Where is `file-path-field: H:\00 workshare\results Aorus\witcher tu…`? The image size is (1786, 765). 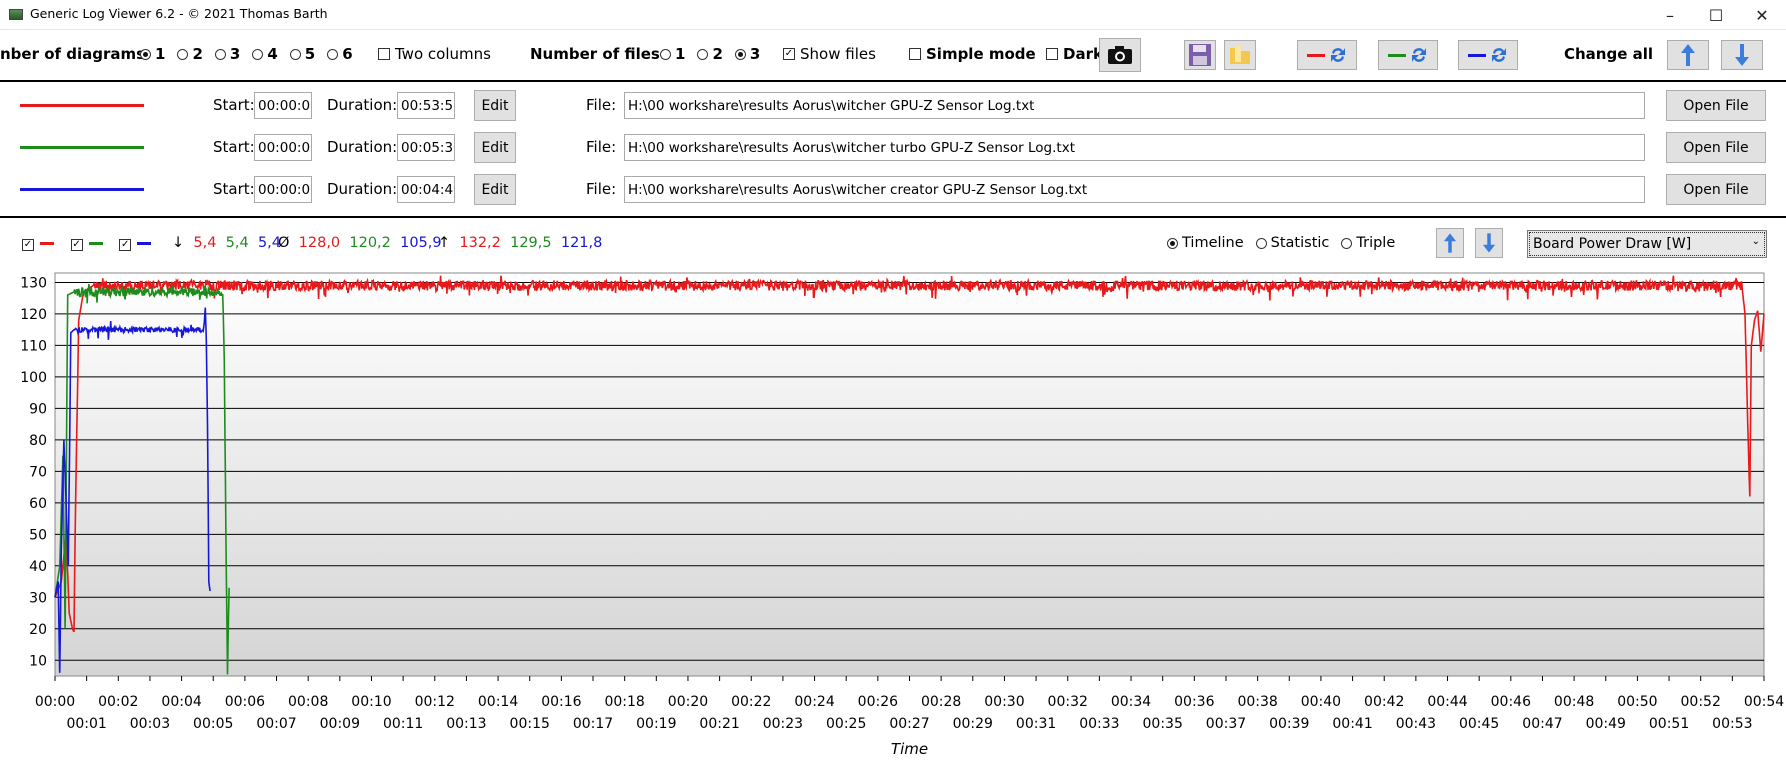 file-path-field: H:\00 workshare\results Aorus\witcher tu… is located at coordinates (1134, 147).